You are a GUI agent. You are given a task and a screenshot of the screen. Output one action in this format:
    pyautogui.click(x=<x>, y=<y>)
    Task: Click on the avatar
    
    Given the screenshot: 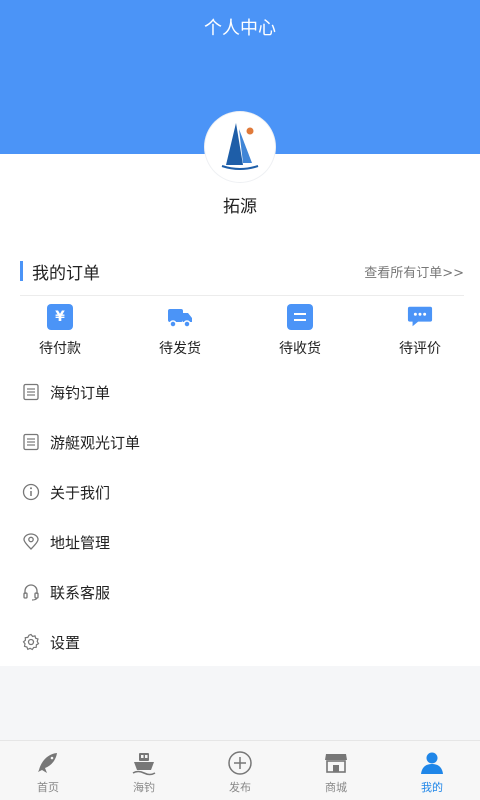 What is the action you would take?
    pyautogui.click(x=240, y=147)
    